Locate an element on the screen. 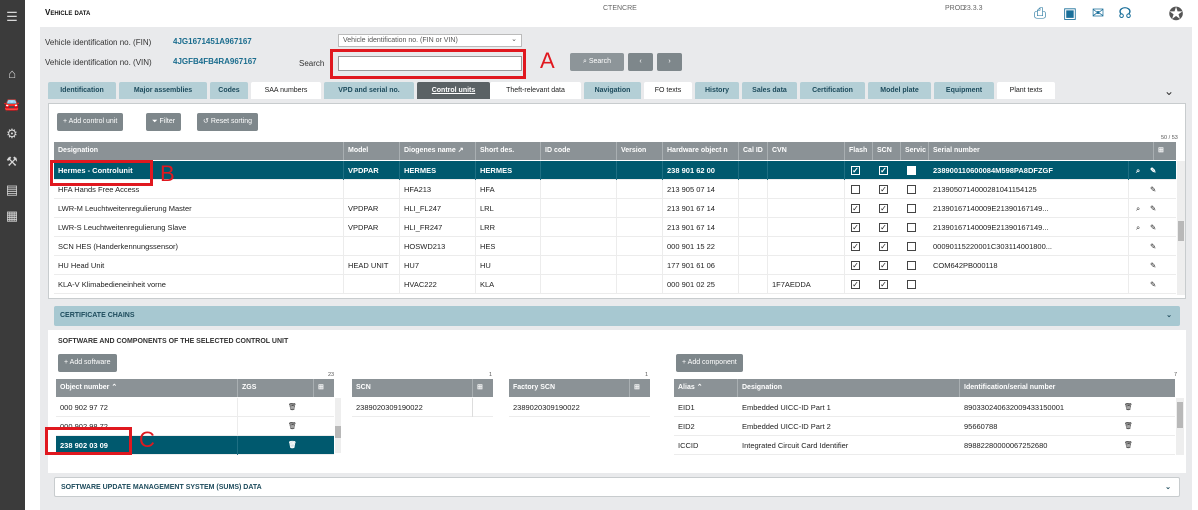  prev-button: ‹ is located at coordinates (640, 62).